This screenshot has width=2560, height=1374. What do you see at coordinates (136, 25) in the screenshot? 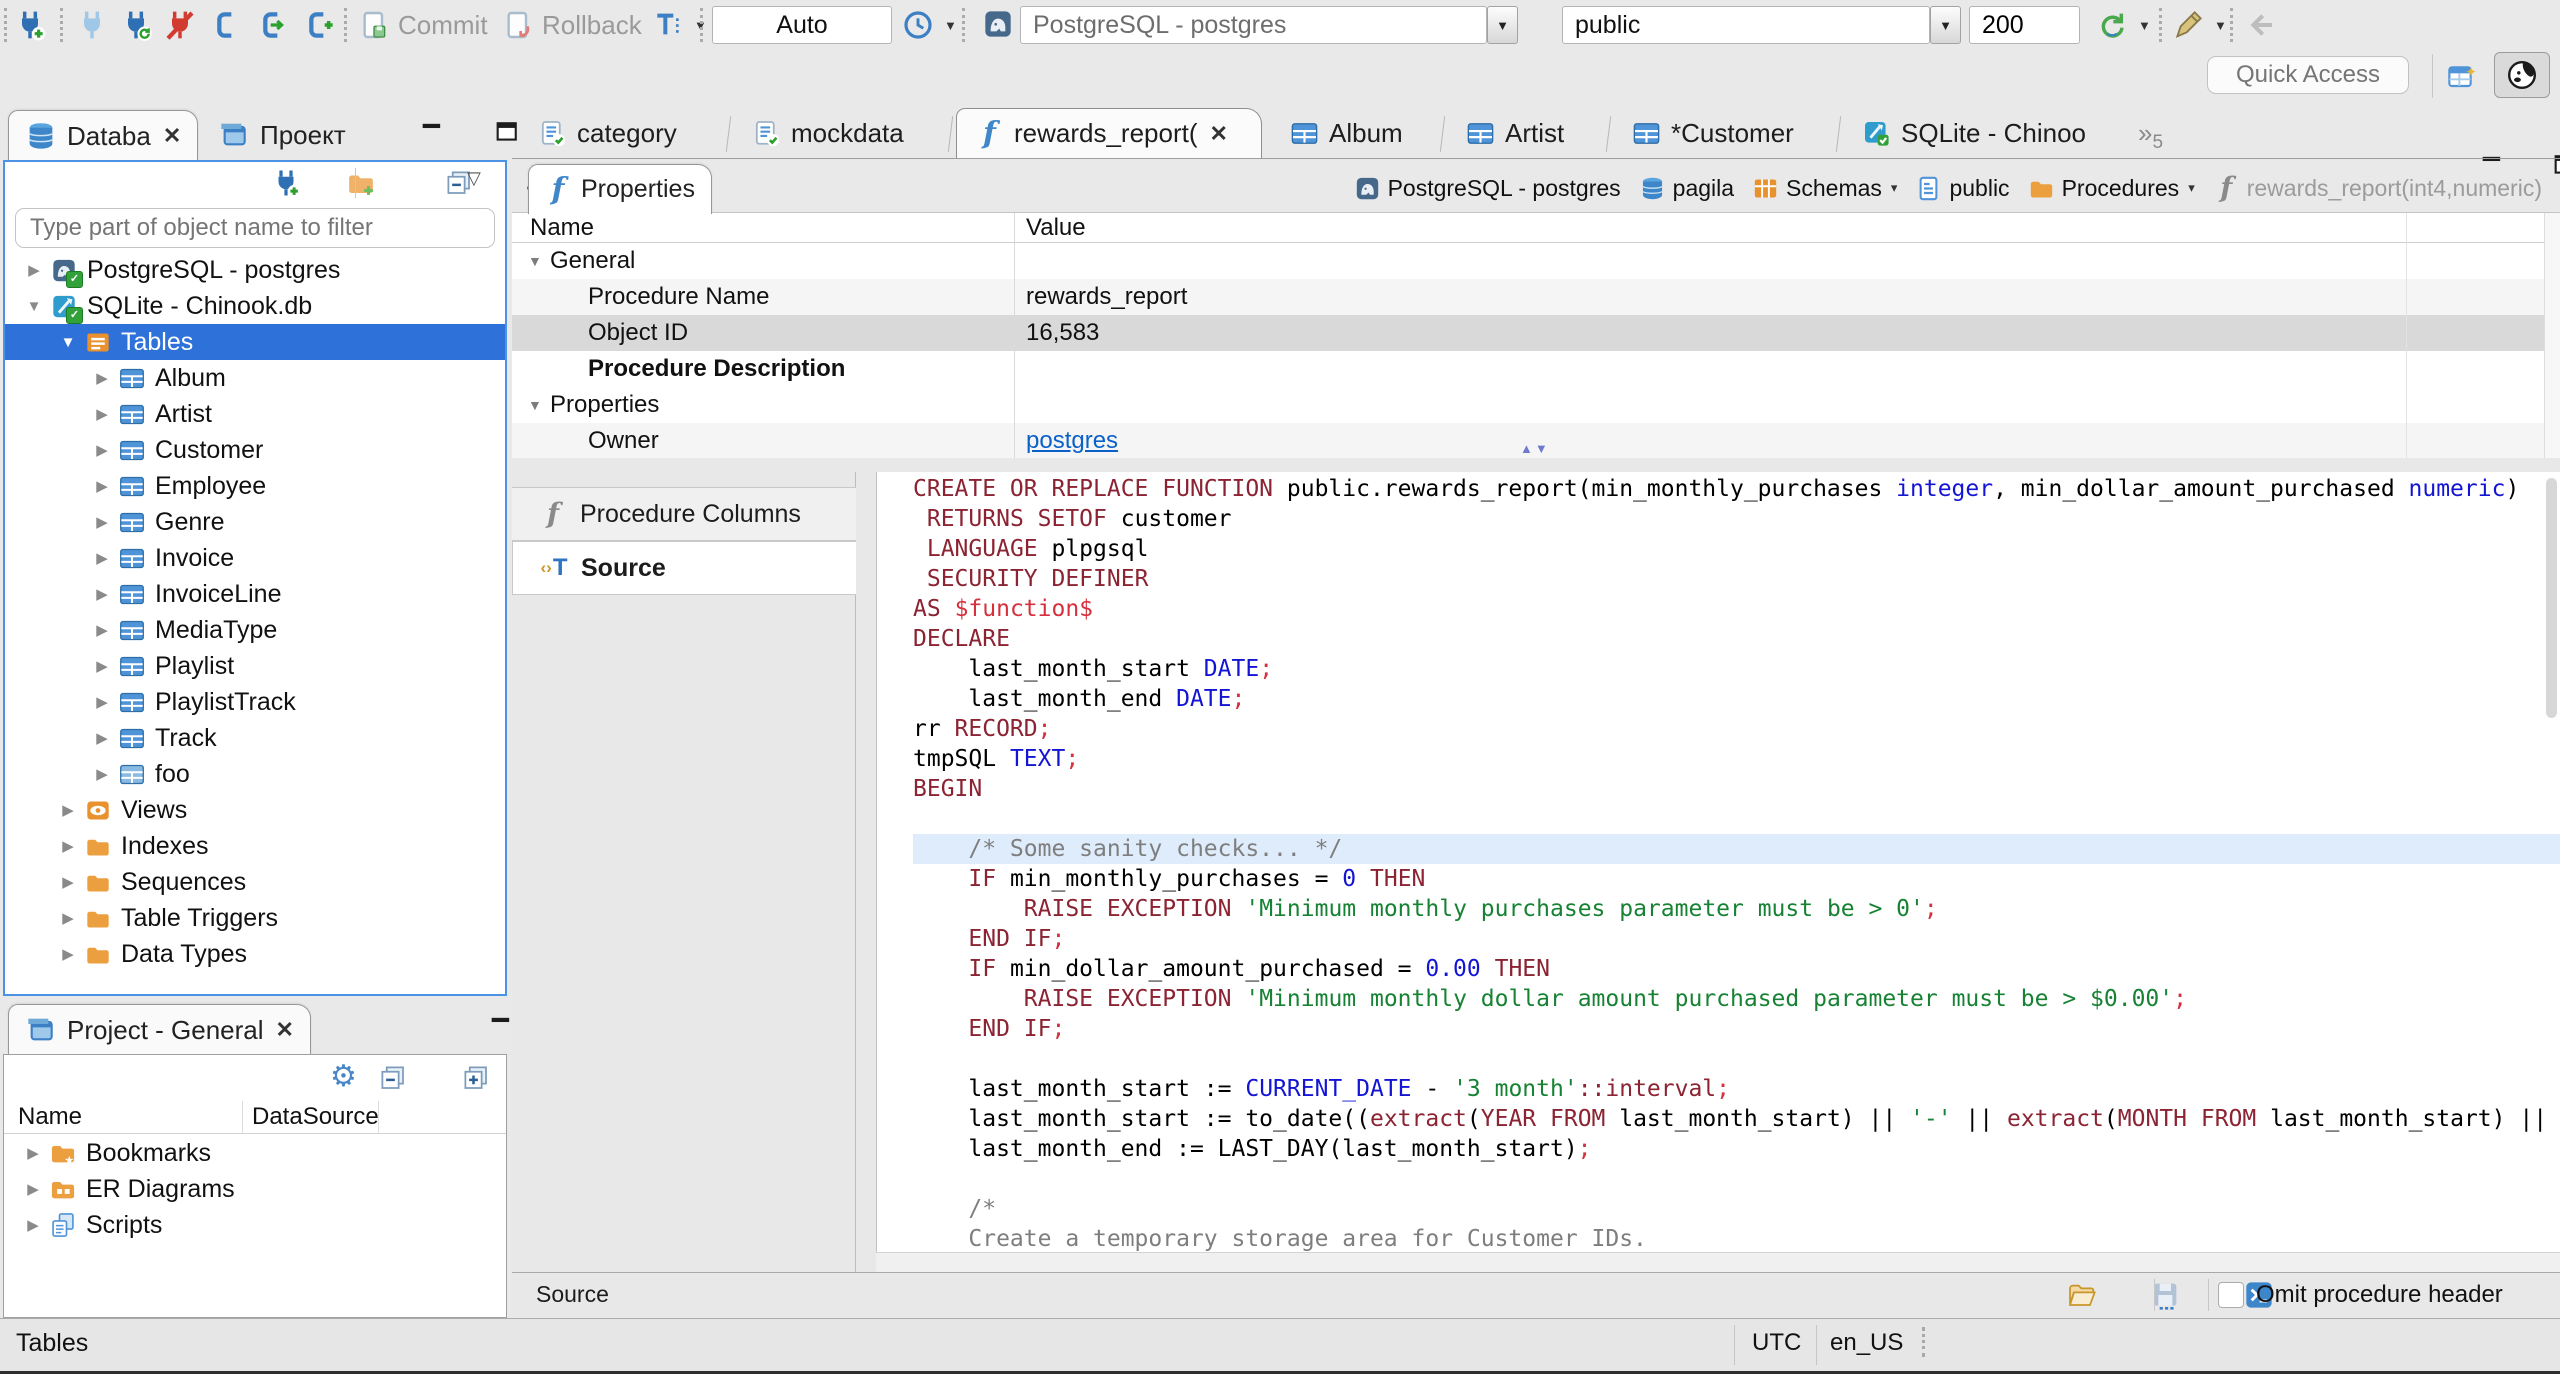
I see `reconnect-button` at bounding box center [136, 25].